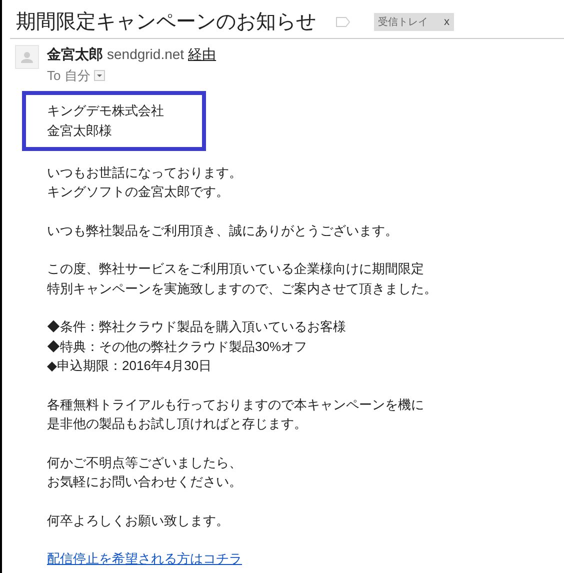  Describe the element at coordinates (68, 76) in the screenshot. I see `recipient-text: To 自分` at that location.